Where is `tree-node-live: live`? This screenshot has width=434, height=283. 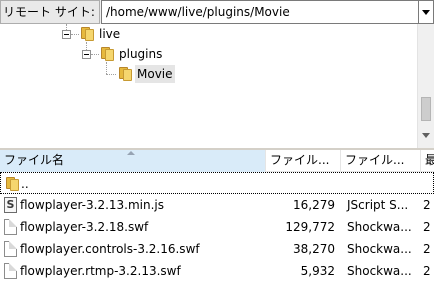 tree-node-live: live is located at coordinates (109, 34).